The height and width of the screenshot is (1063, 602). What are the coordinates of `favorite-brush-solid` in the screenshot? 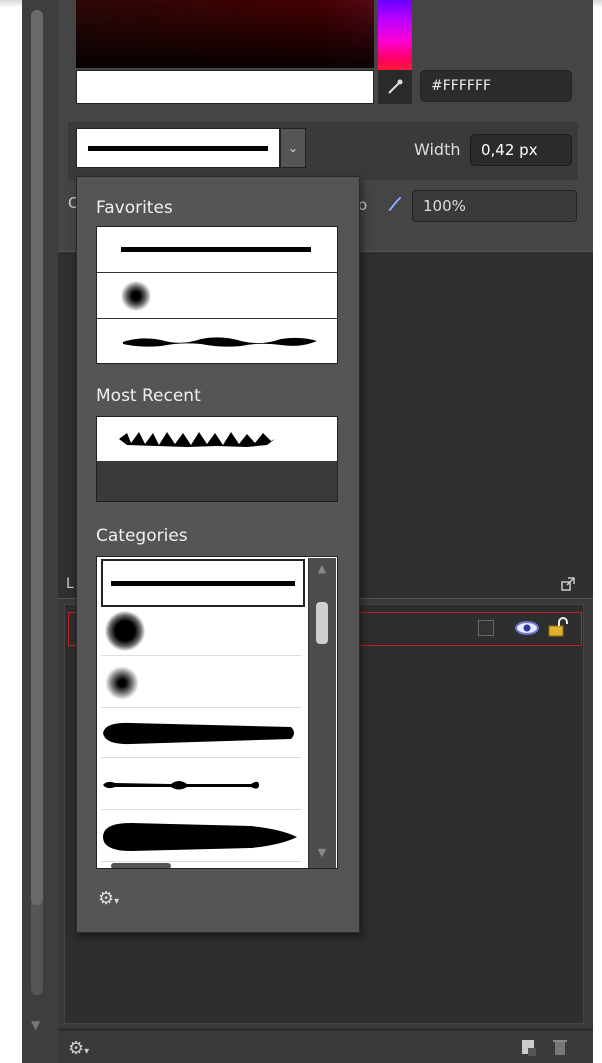 It's located at (217, 250).